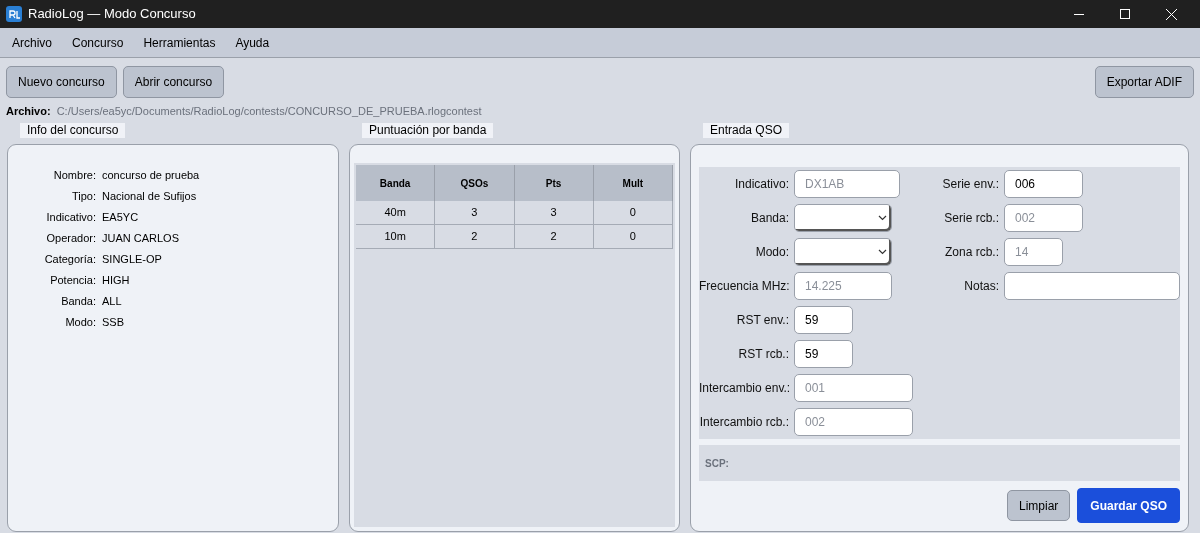 The width and height of the screenshot is (1200, 533). Describe the element at coordinates (141, 239) in the screenshot. I see `info-value: JUAN CARLOS` at that location.